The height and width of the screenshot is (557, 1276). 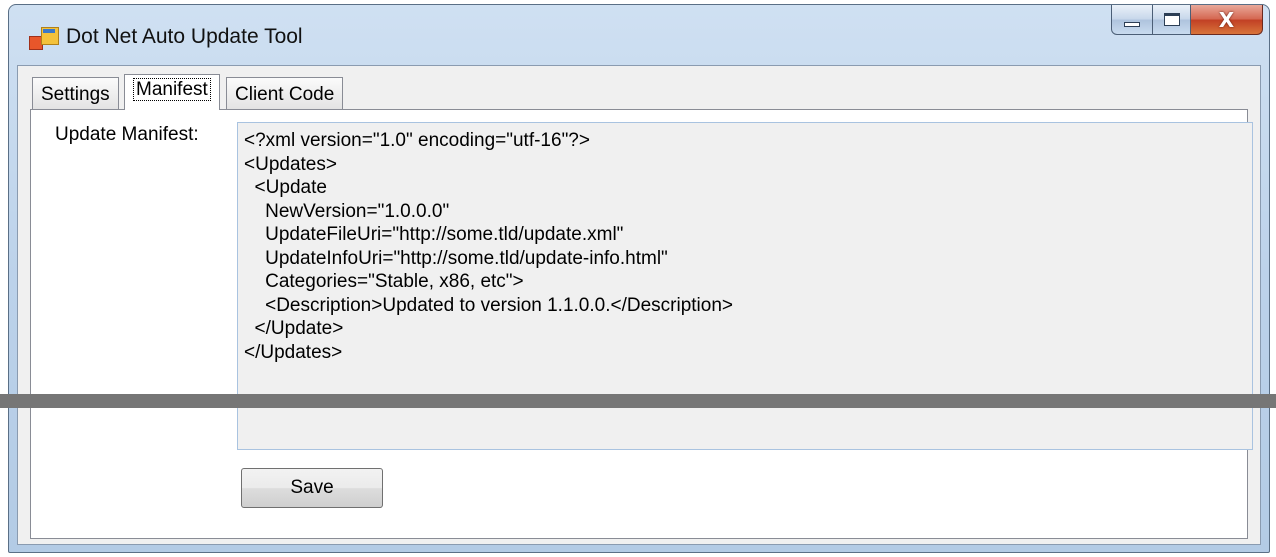 I want to click on manifest-line: NewVersion="1.0.0.0", so click(x=347, y=211).